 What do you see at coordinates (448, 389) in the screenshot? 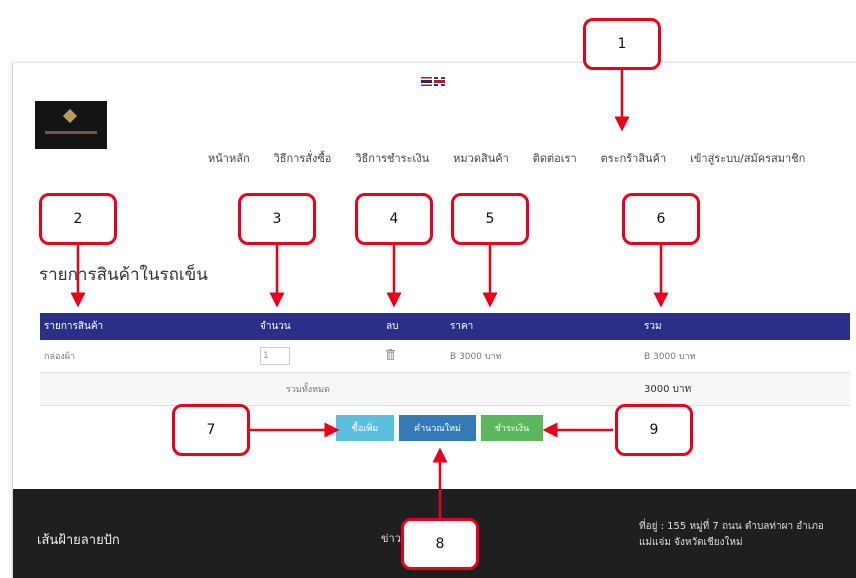
I see `grand-total-label: รวมทั้งหมด` at bounding box center [448, 389].